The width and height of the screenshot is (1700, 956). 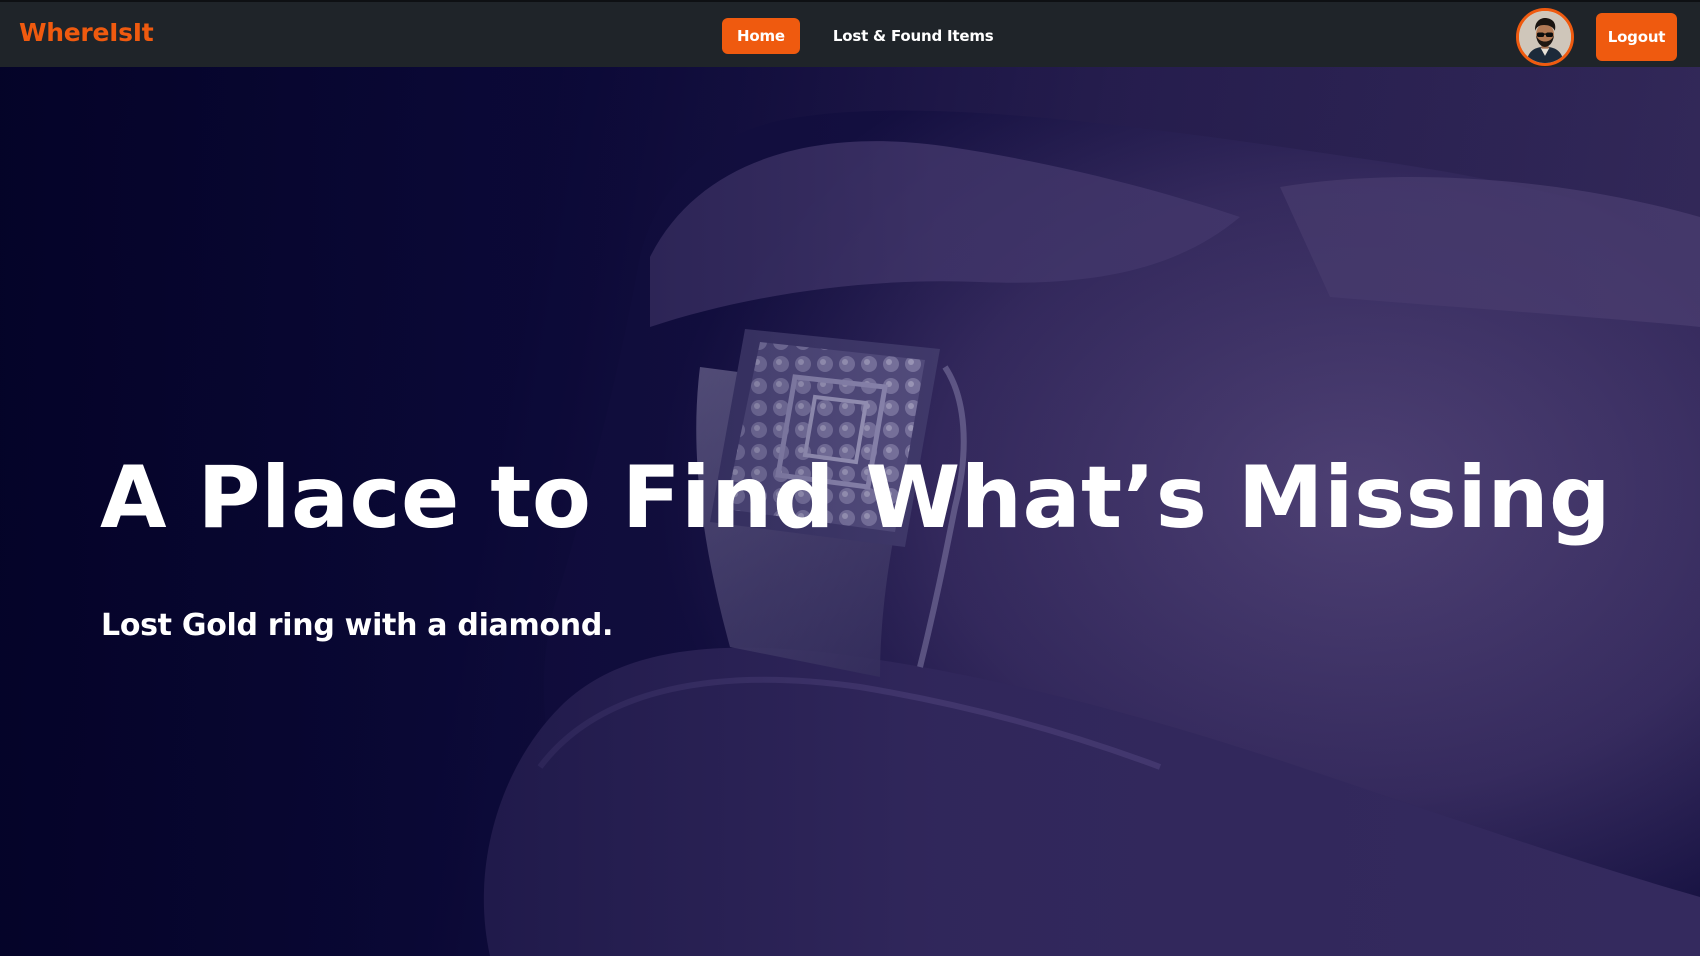 I want to click on hero-subtitle: Lost Gold ring with a diamond., so click(x=357, y=625).